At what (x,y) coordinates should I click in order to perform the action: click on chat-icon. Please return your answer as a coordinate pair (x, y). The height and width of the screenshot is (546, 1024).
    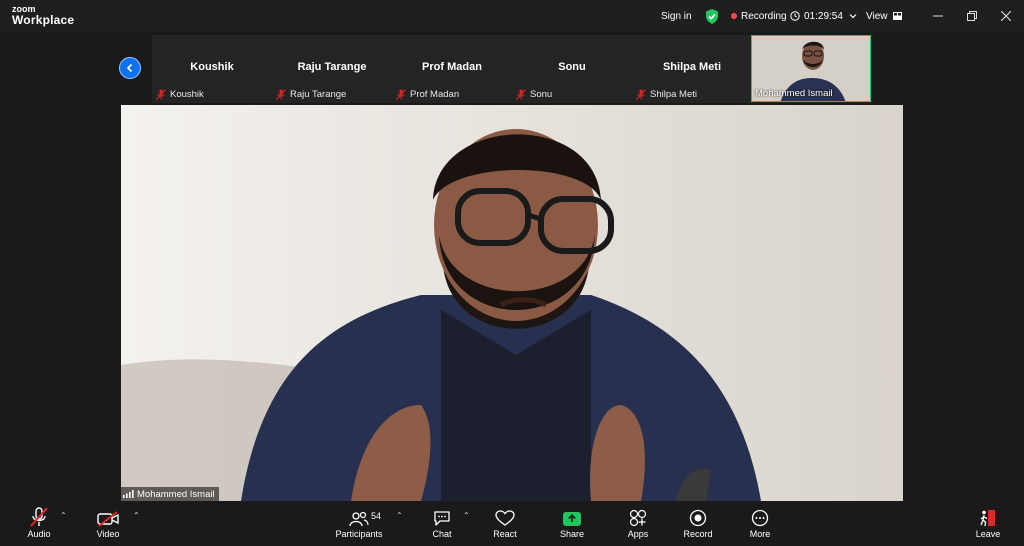
    Looking at the image, I should click on (442, 518).